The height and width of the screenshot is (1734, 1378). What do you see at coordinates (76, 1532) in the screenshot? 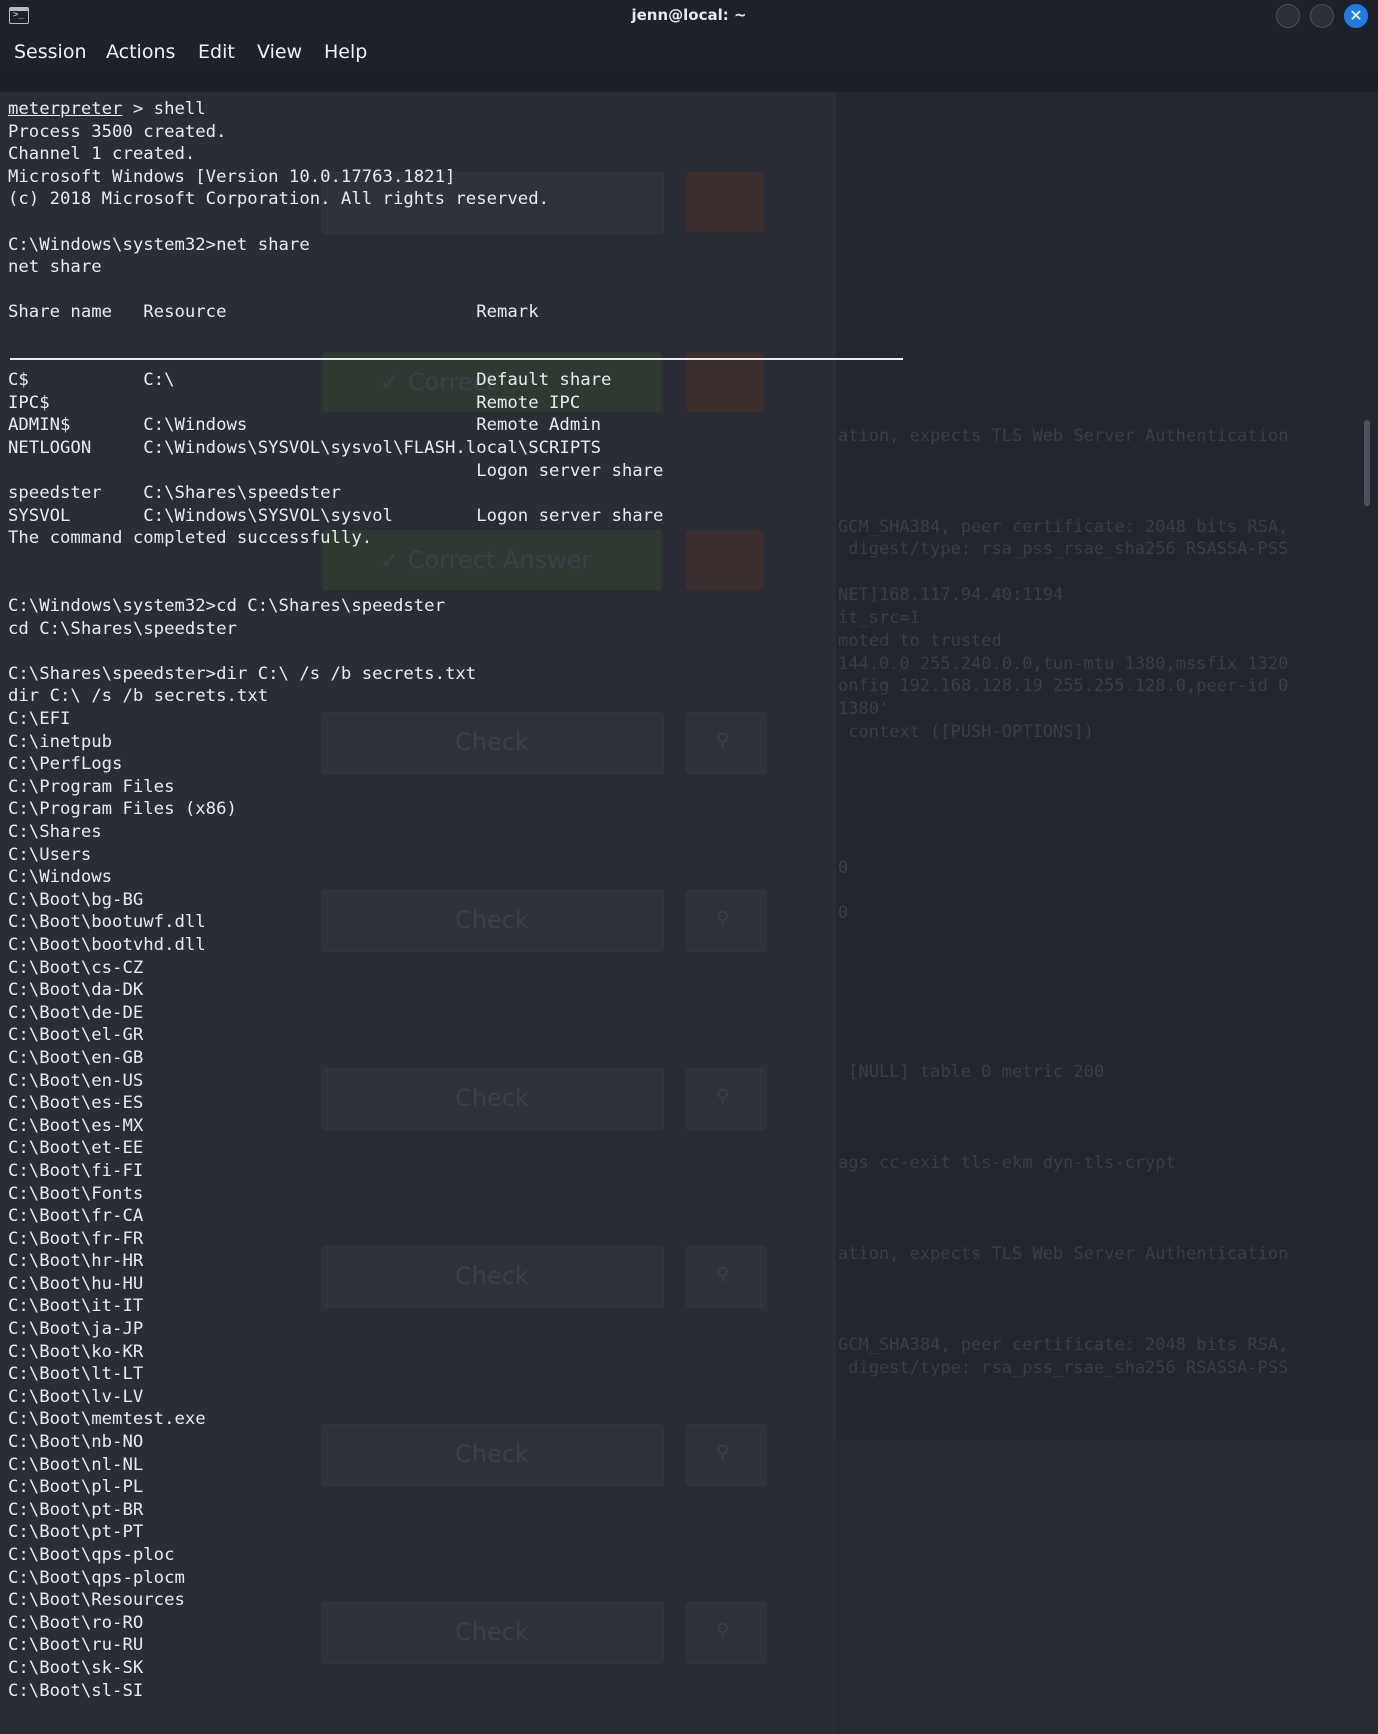
I see `terminal-line: C:\Boot\pt-PT` at bounding box center [76, 1532].